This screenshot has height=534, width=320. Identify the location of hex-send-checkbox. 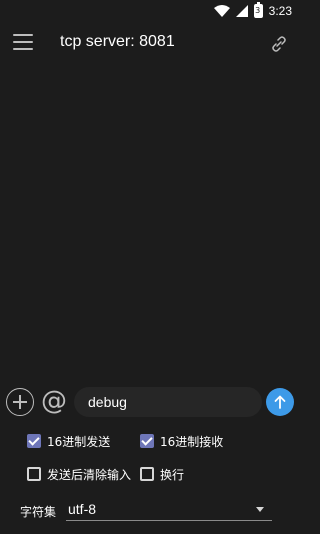
(34, 441).